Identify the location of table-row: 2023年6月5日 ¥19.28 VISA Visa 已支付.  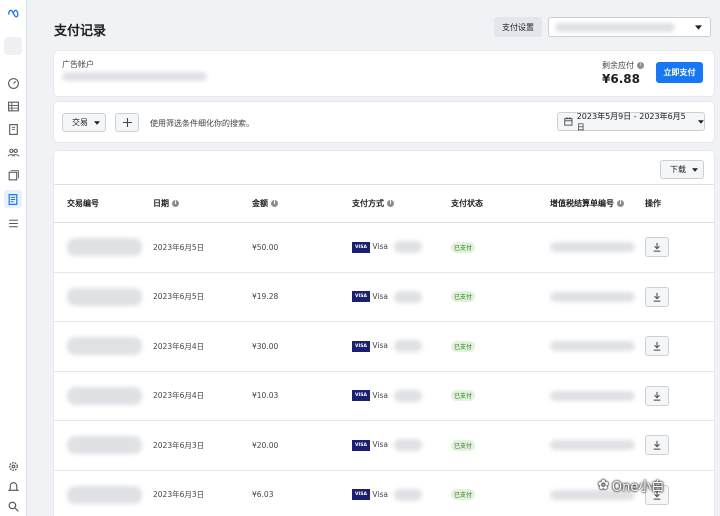
(384, 297).